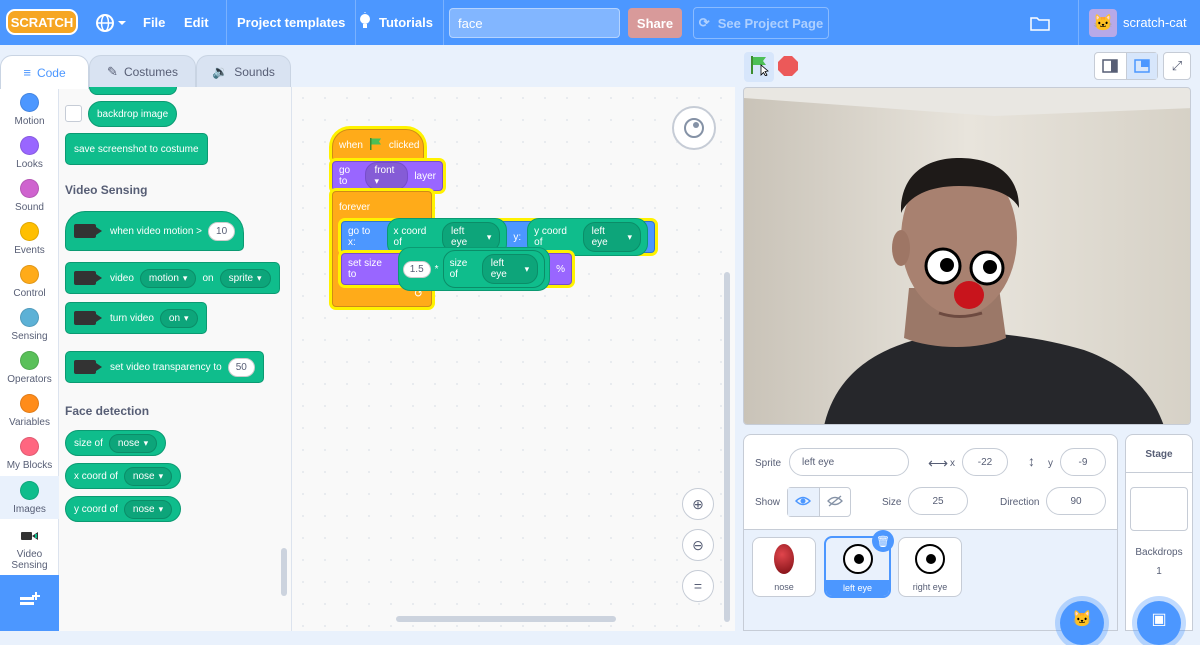  Describe the element at coordinates (29, 548) in the screenshot. I see `category-video-sensing: Video Sensing` at that location.